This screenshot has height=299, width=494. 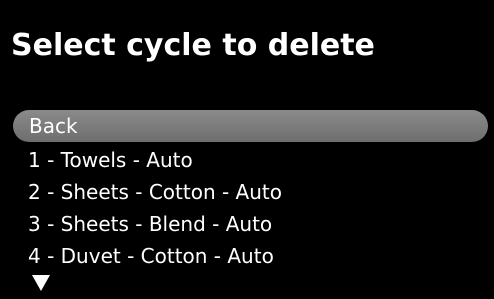 I want to click on page-title: Select cycle to delete, so click(x=193, y=45).